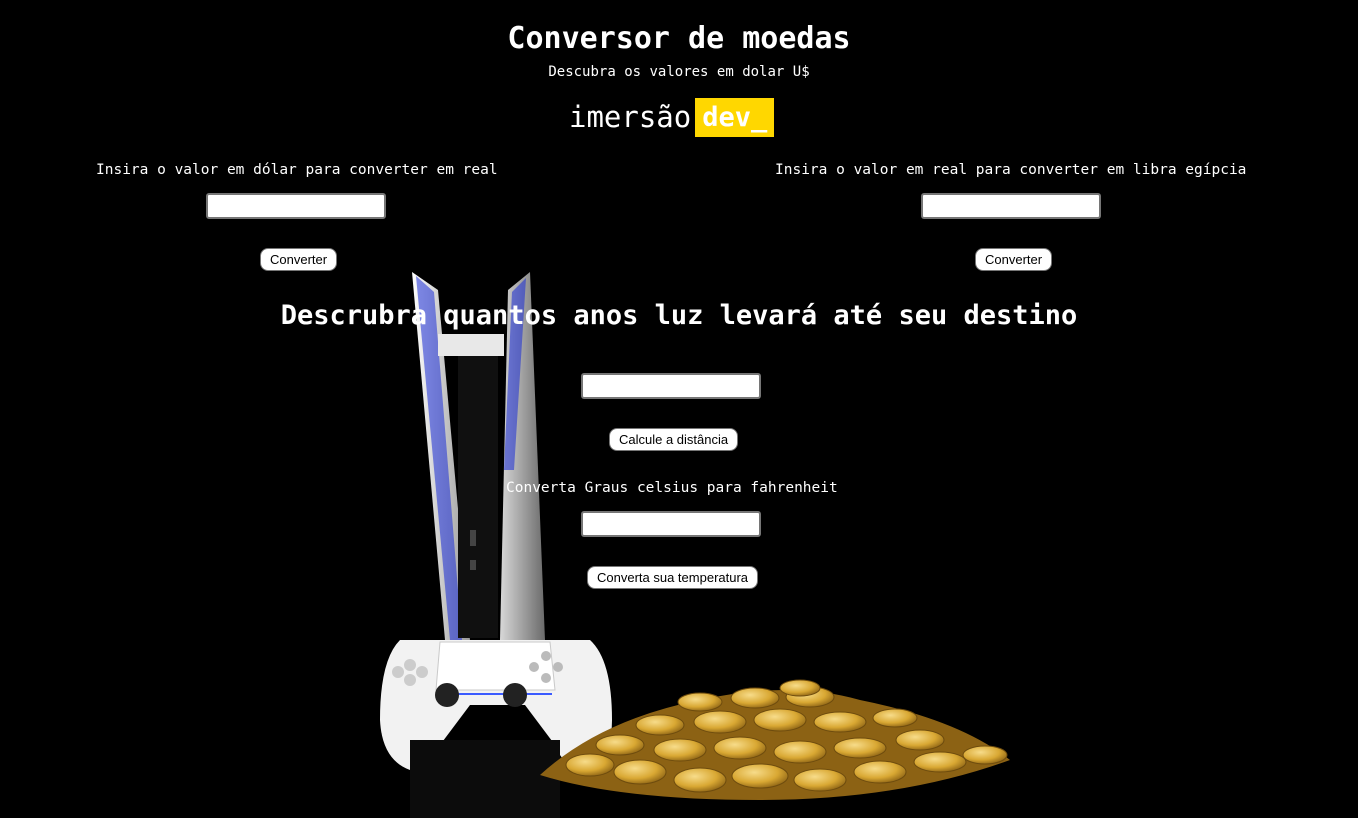  What do you see at coordinates (673, 577) in the screenshot?
I see `convert-temperature-button: Converta sua temperatura` at bounding box center [673, 577].